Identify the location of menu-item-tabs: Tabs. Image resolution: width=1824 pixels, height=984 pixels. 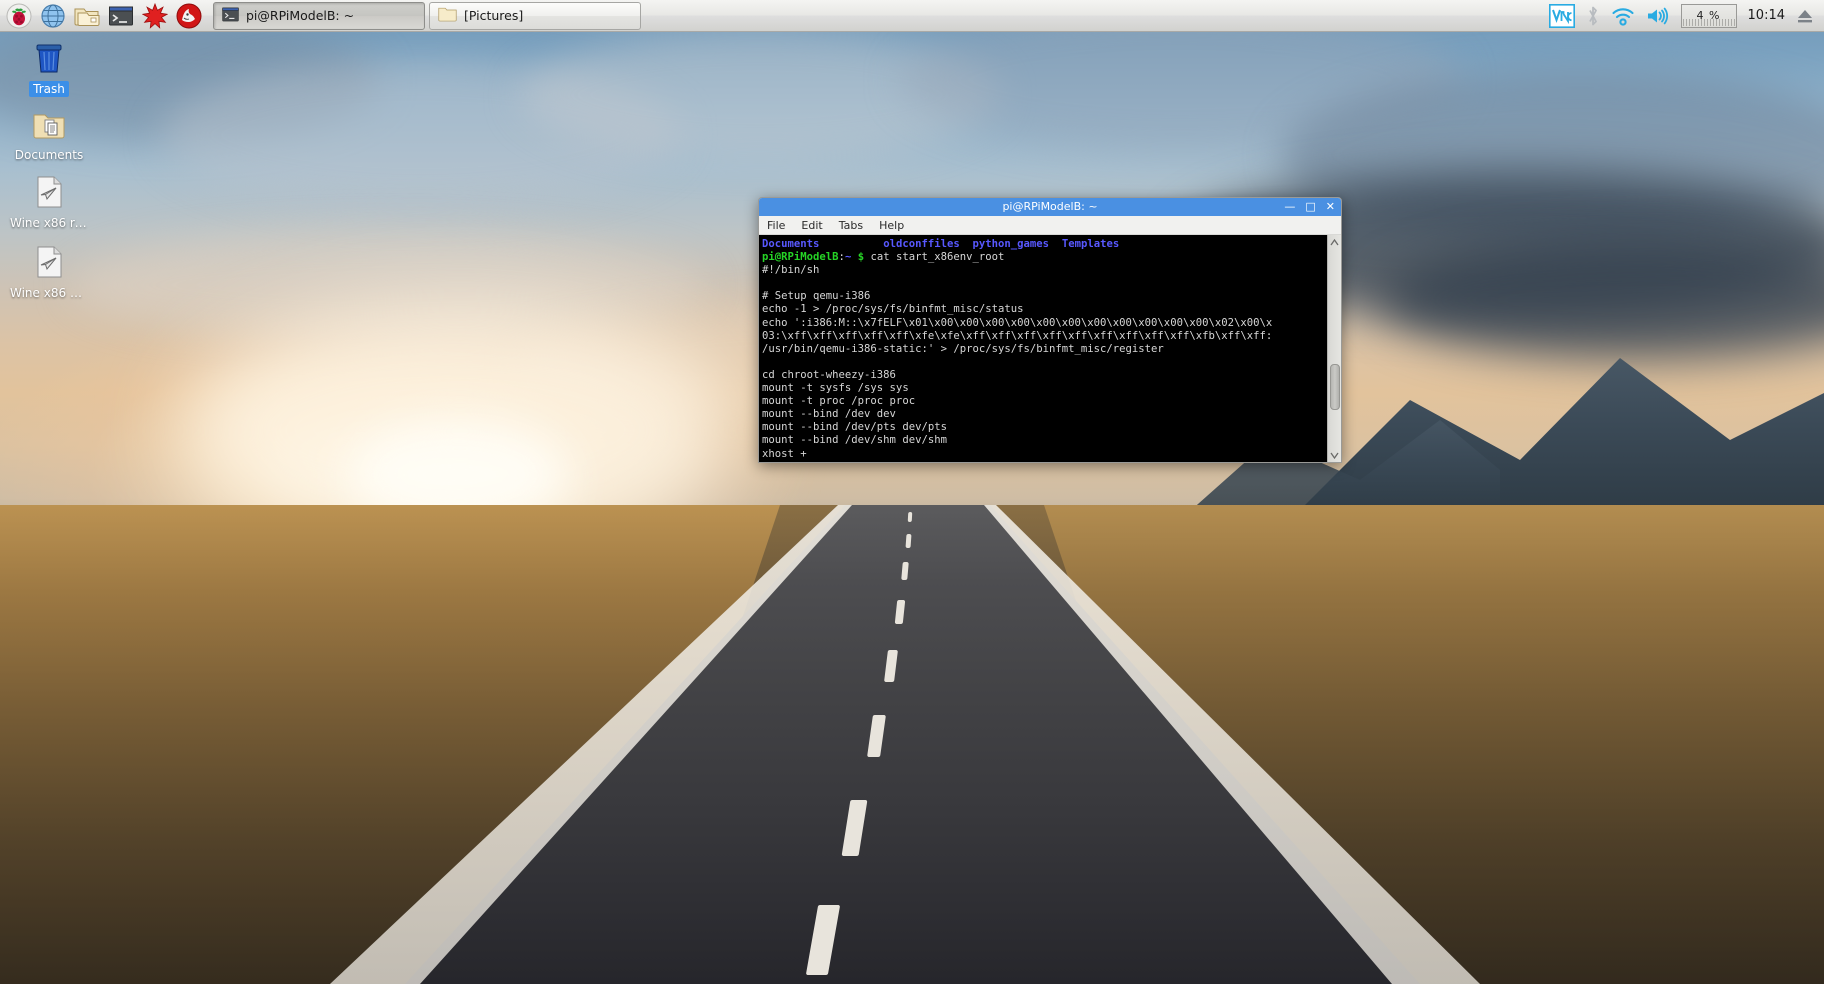
(851, 225).